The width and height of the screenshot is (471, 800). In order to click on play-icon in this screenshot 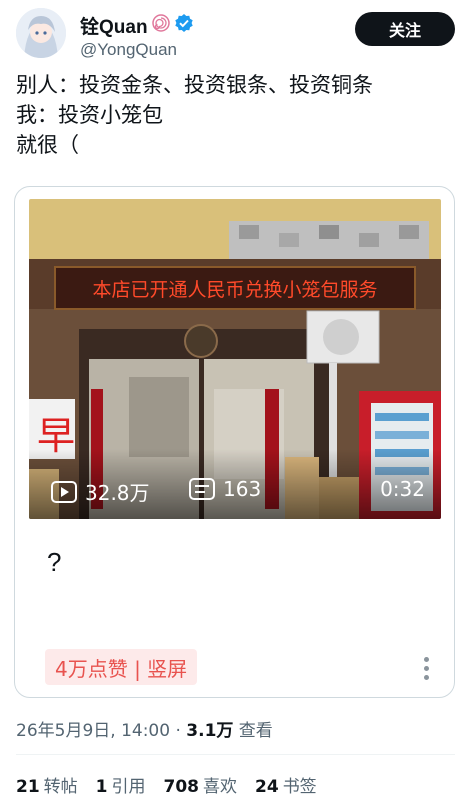, I will do `click(64, 491)`.